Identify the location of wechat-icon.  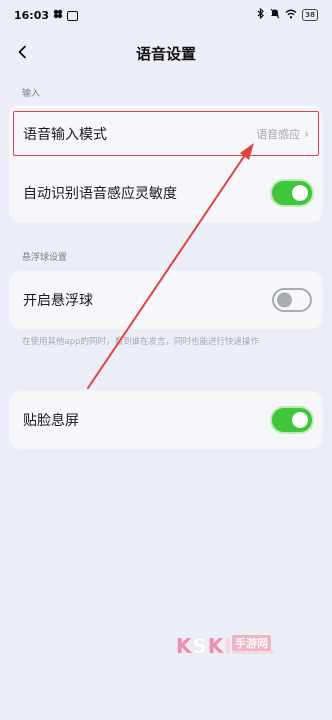
(58, 15).